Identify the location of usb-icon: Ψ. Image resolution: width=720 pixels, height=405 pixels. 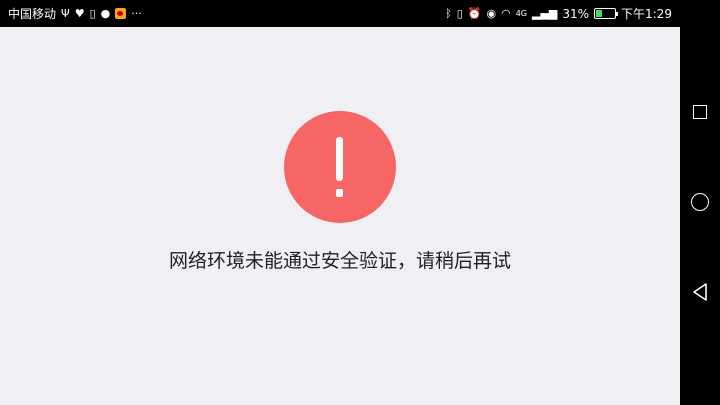
(65, 13).